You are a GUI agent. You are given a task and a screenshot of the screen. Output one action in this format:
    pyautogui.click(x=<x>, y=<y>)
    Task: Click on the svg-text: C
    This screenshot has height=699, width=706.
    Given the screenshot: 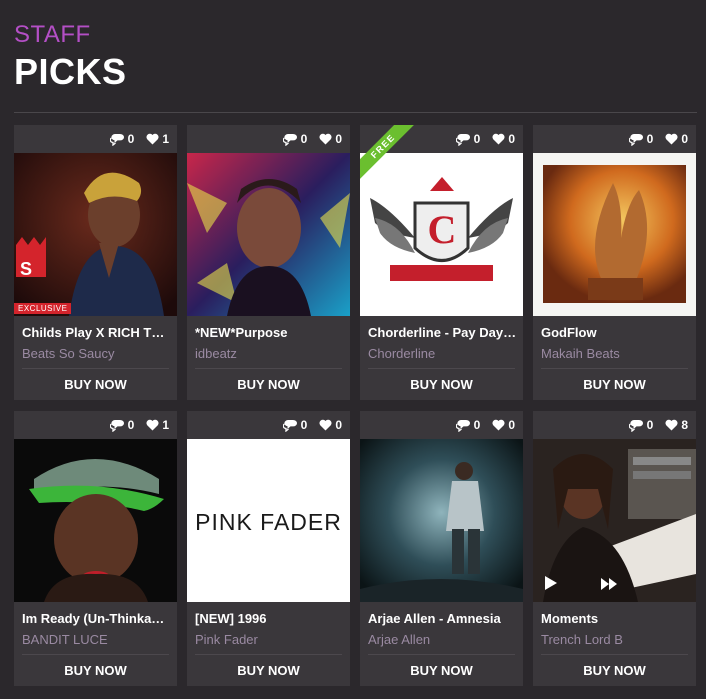 What is the action you would take?
    pyautogui.click(x=442, y=229)
    